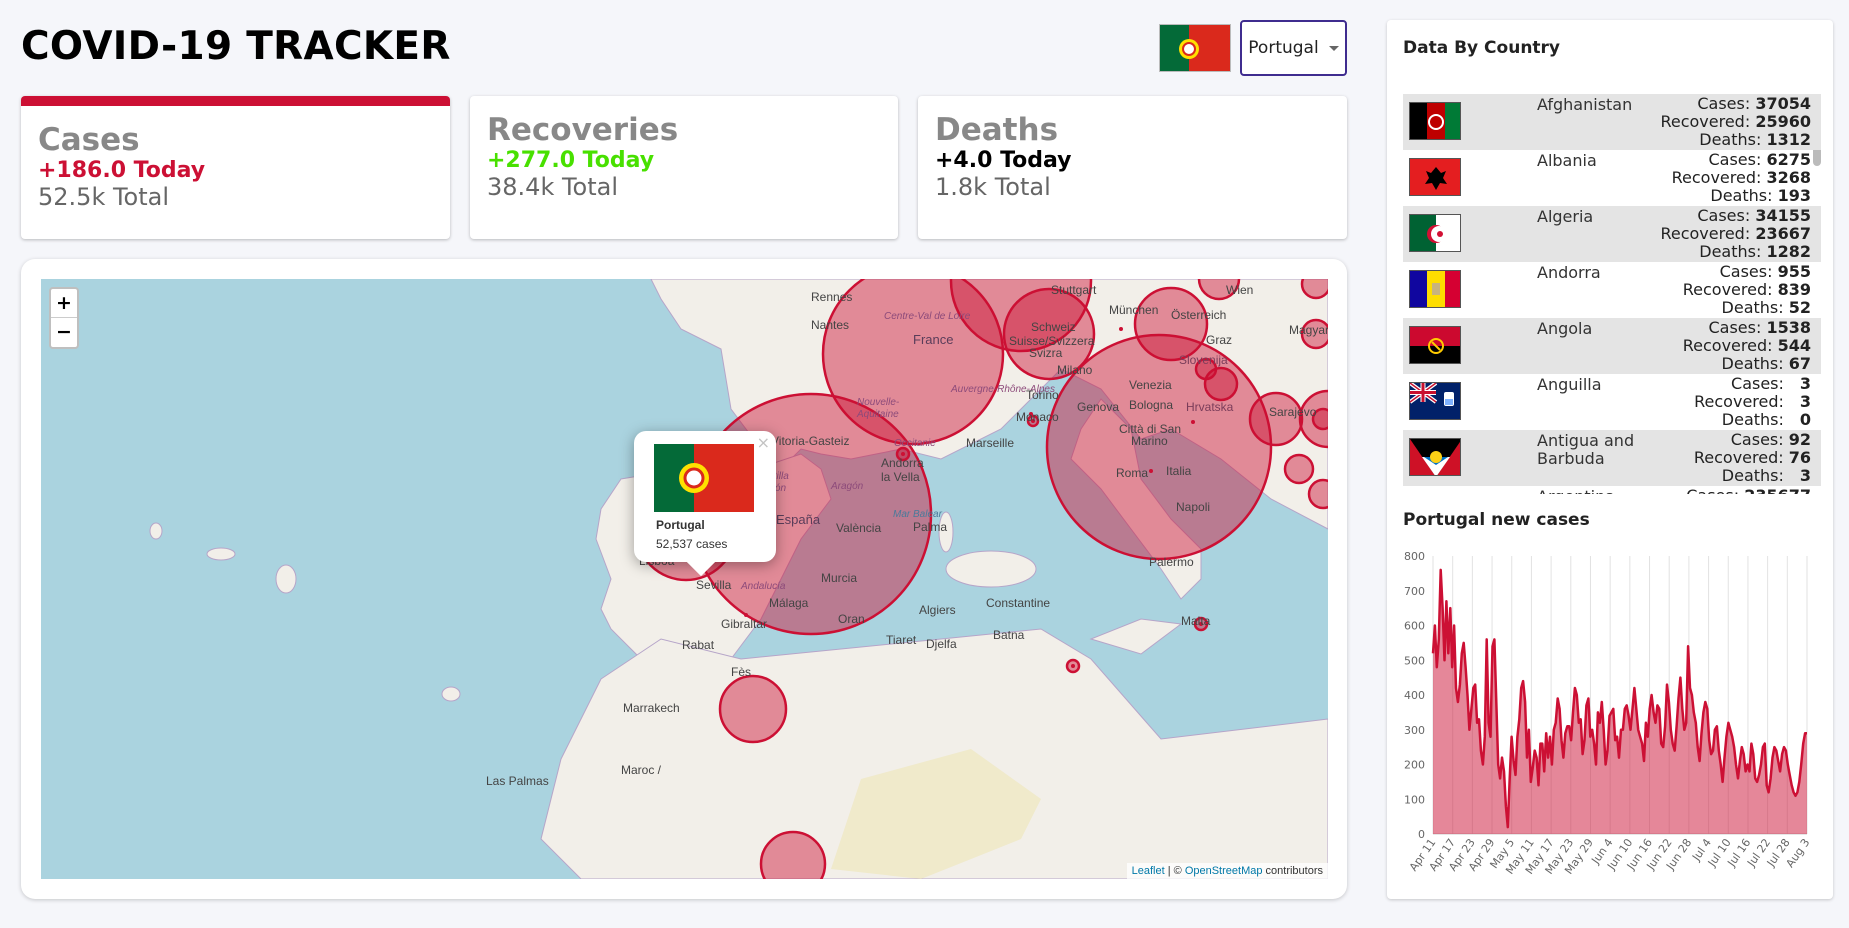 The width and height of the screenshot is (1849, 928). What do you see at coordinates (122, 170) in the screenshot?
I see `cases-today: +186.0 Today` at bounding box center [122, 170].